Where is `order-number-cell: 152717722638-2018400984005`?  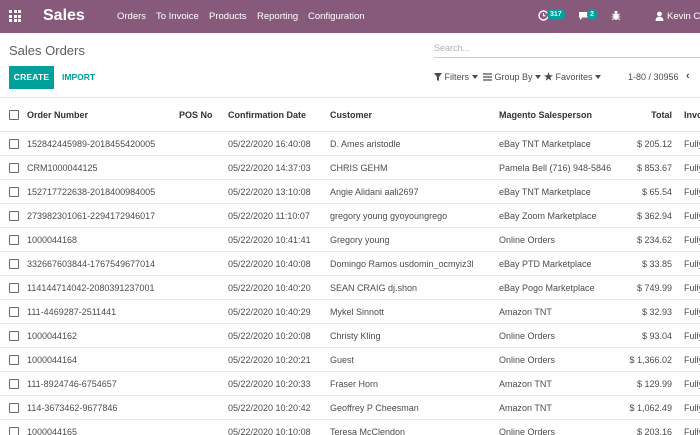 order-number-cell: 152717722638-2018400984005 is located at coordinates (91, 192).